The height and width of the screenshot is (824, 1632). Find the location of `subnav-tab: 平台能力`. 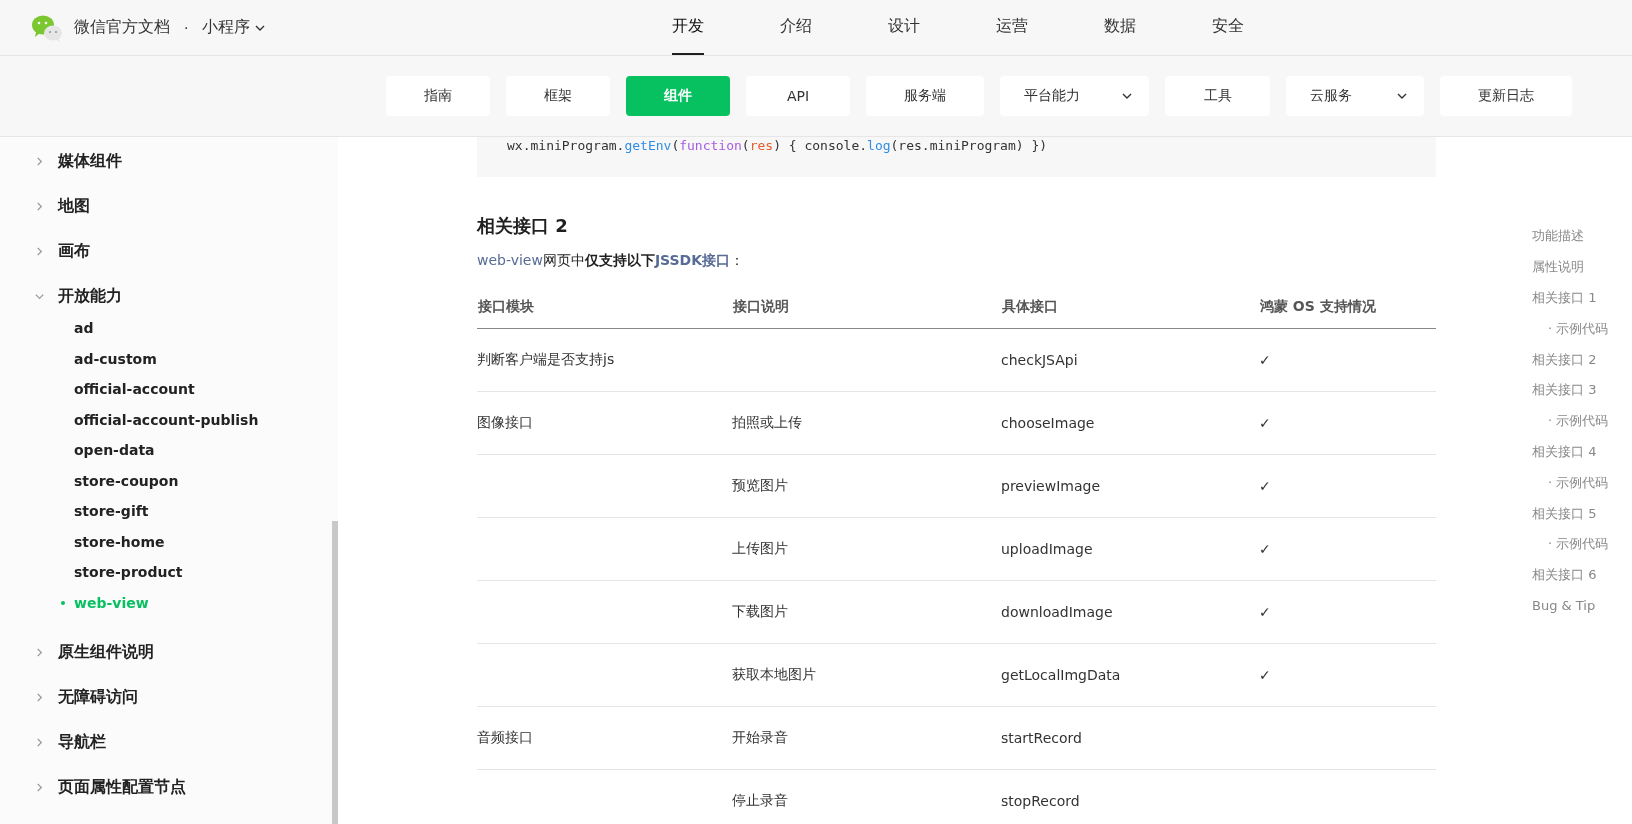

subnav-tab: 平台能力 is located at coordinates (1074, 96).